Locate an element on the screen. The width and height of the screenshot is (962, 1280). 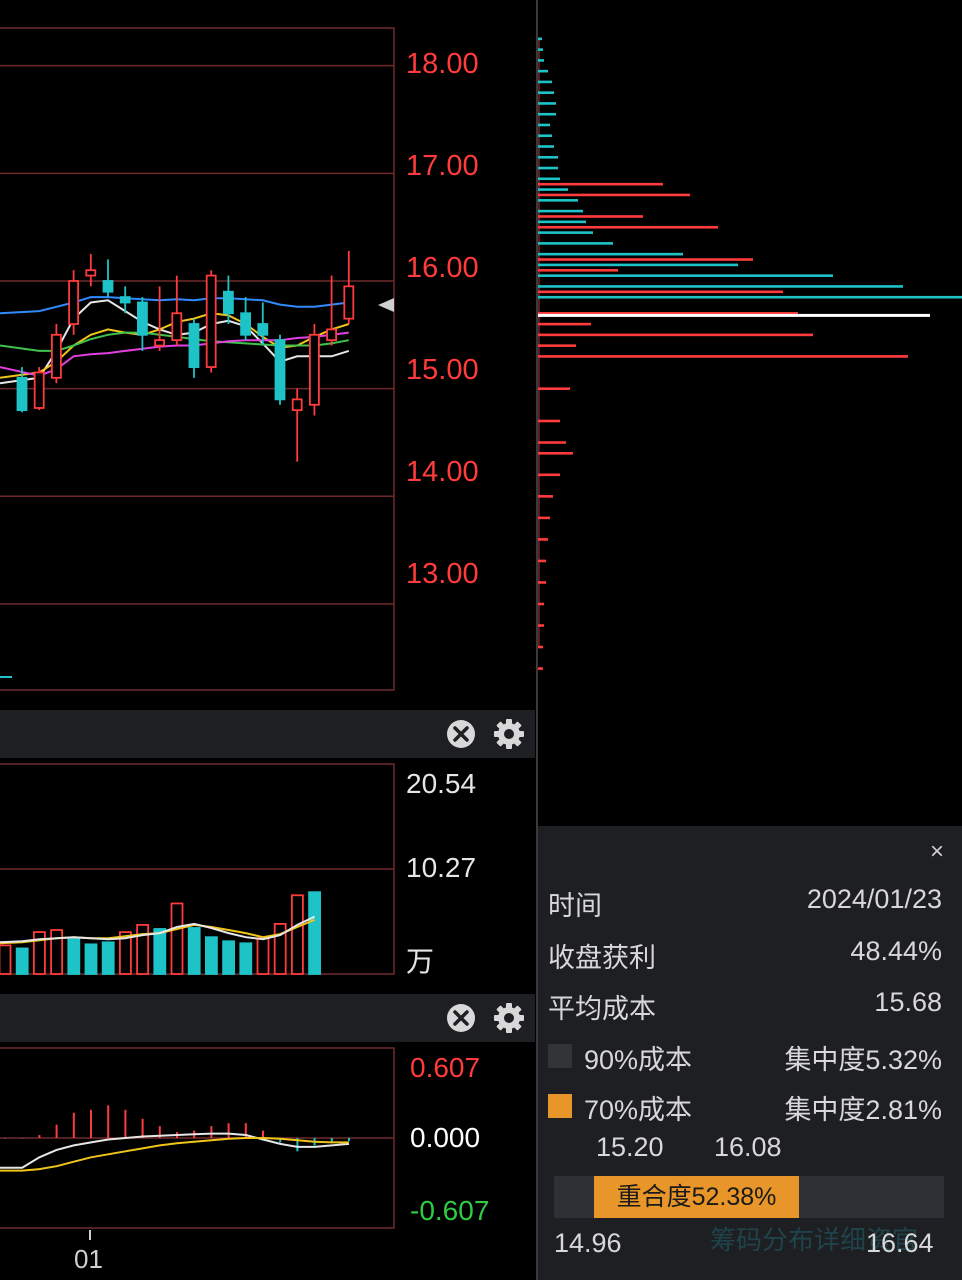
macd-tick-top: 0.607 is located at coordinates (445, 1067).